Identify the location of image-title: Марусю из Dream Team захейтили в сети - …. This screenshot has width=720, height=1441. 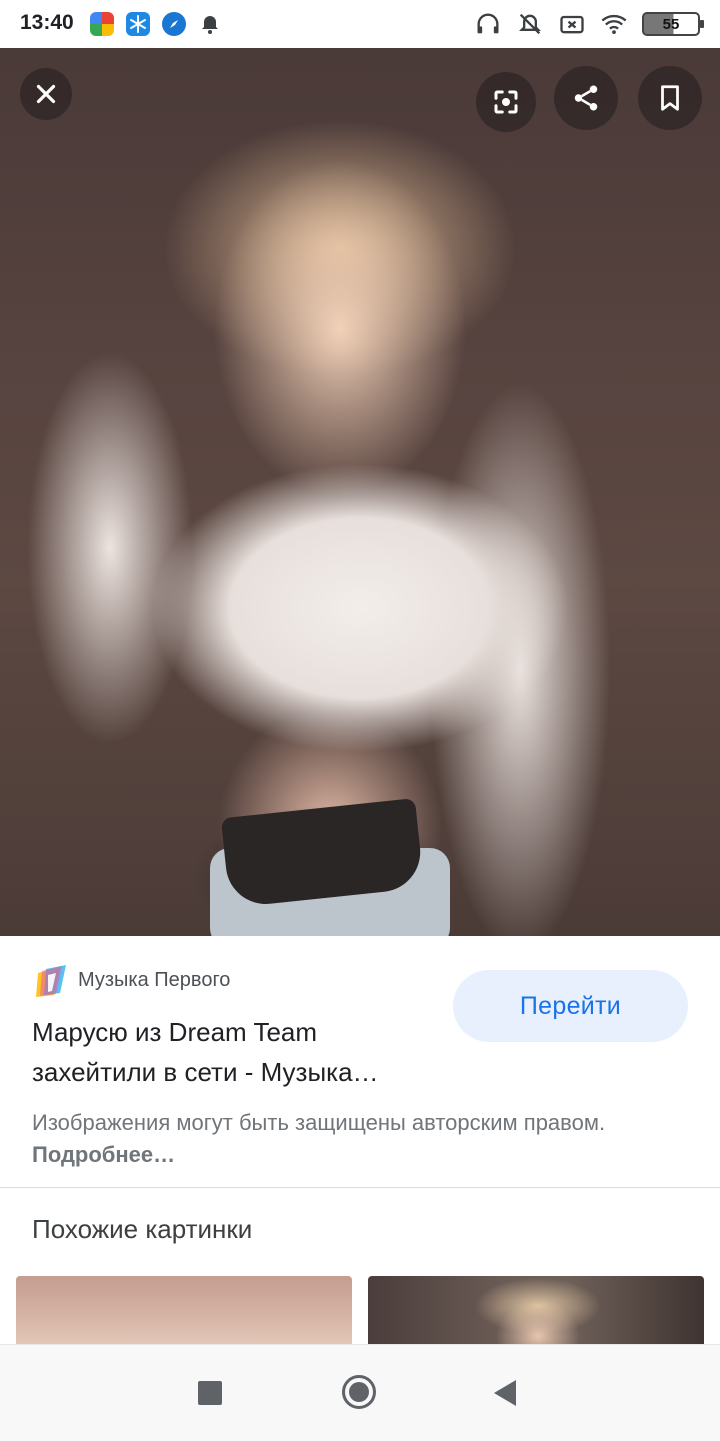
(237, 1052).